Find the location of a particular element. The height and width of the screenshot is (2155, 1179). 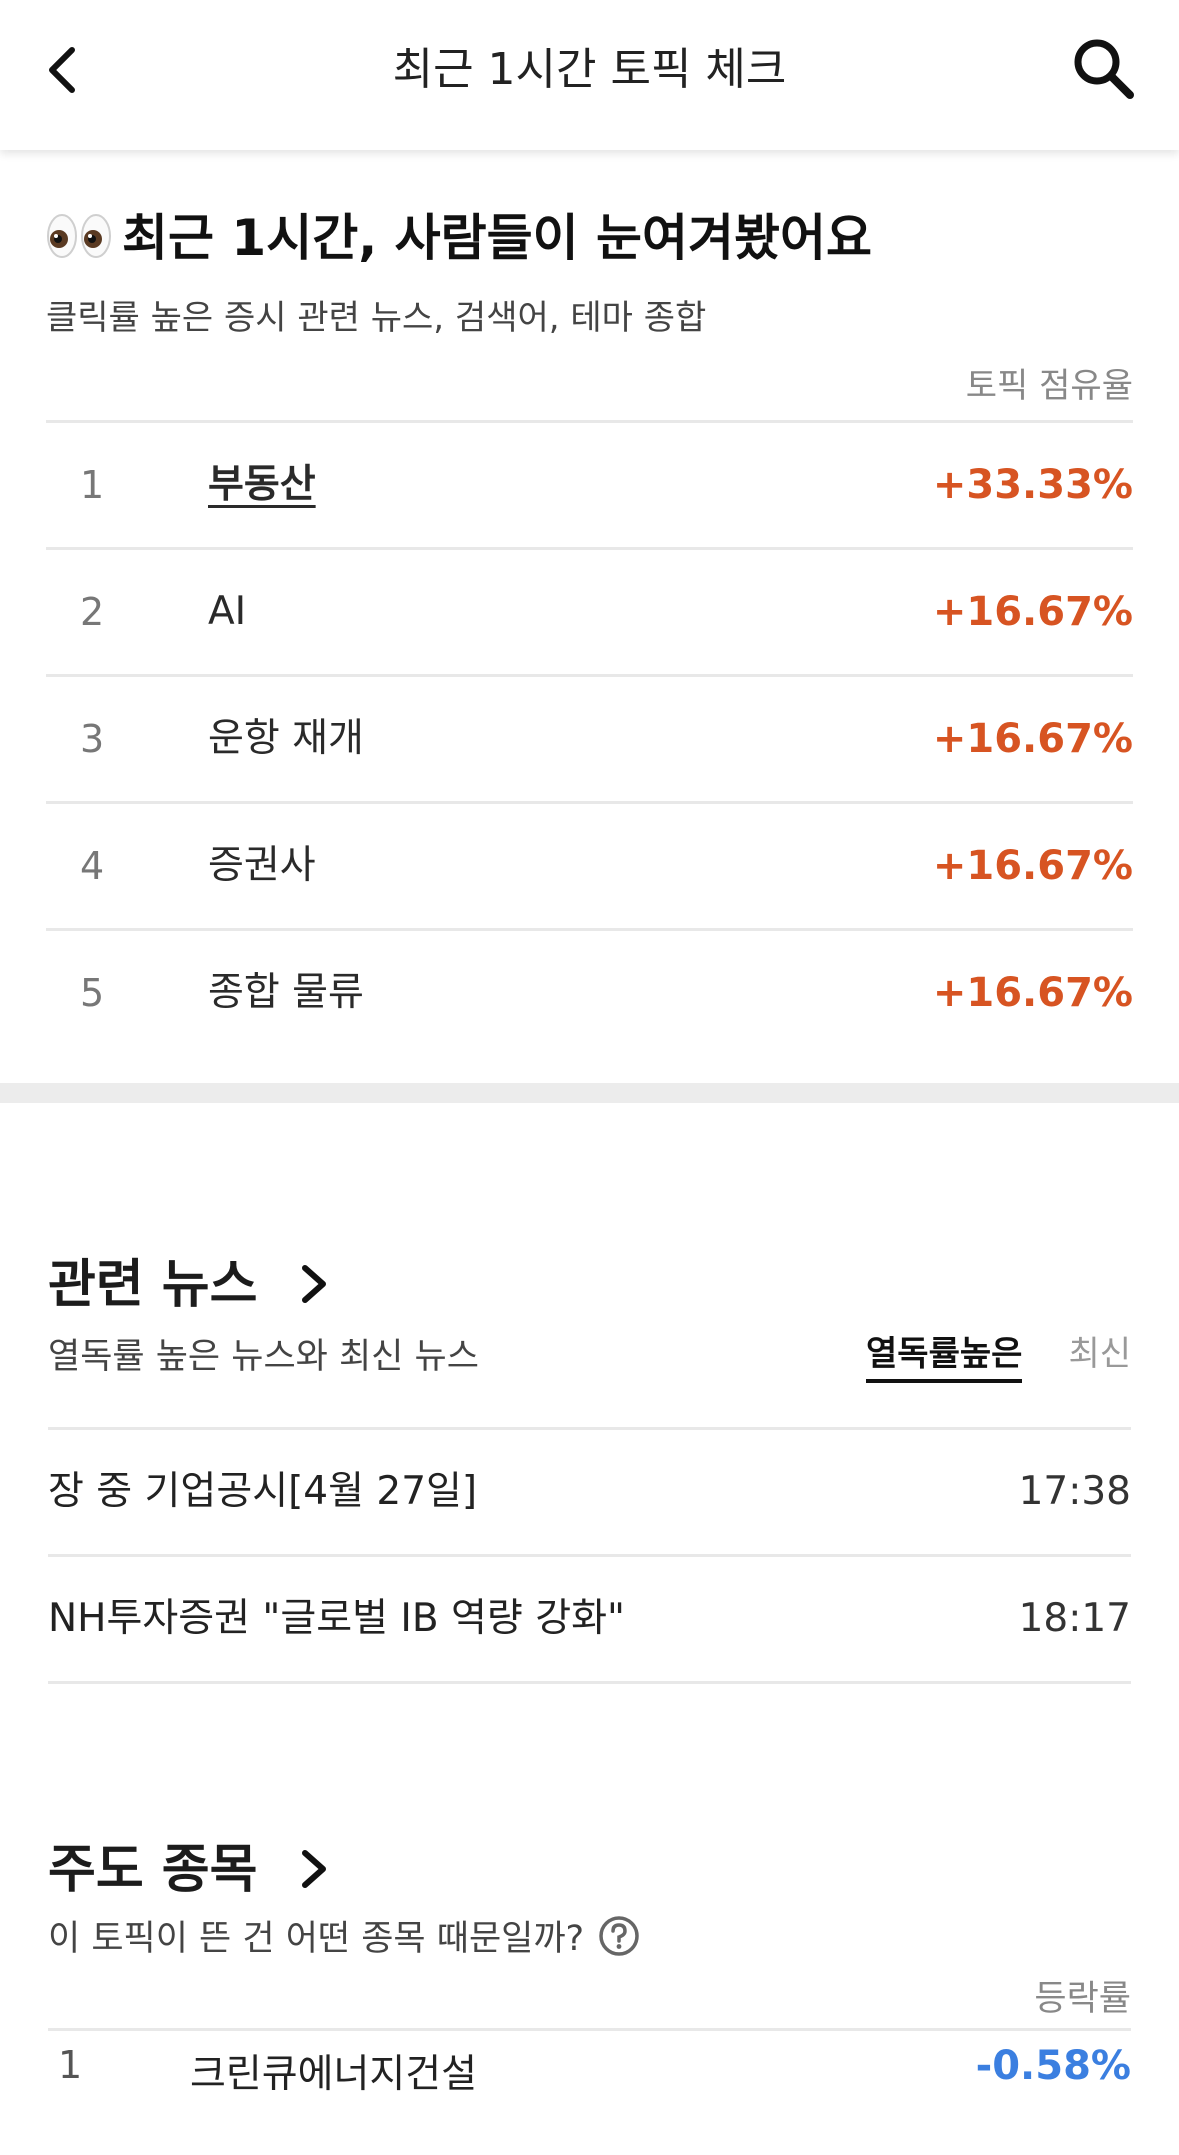

share-column-label: 토픽 점유율 is located at coordinates (1049, 386).